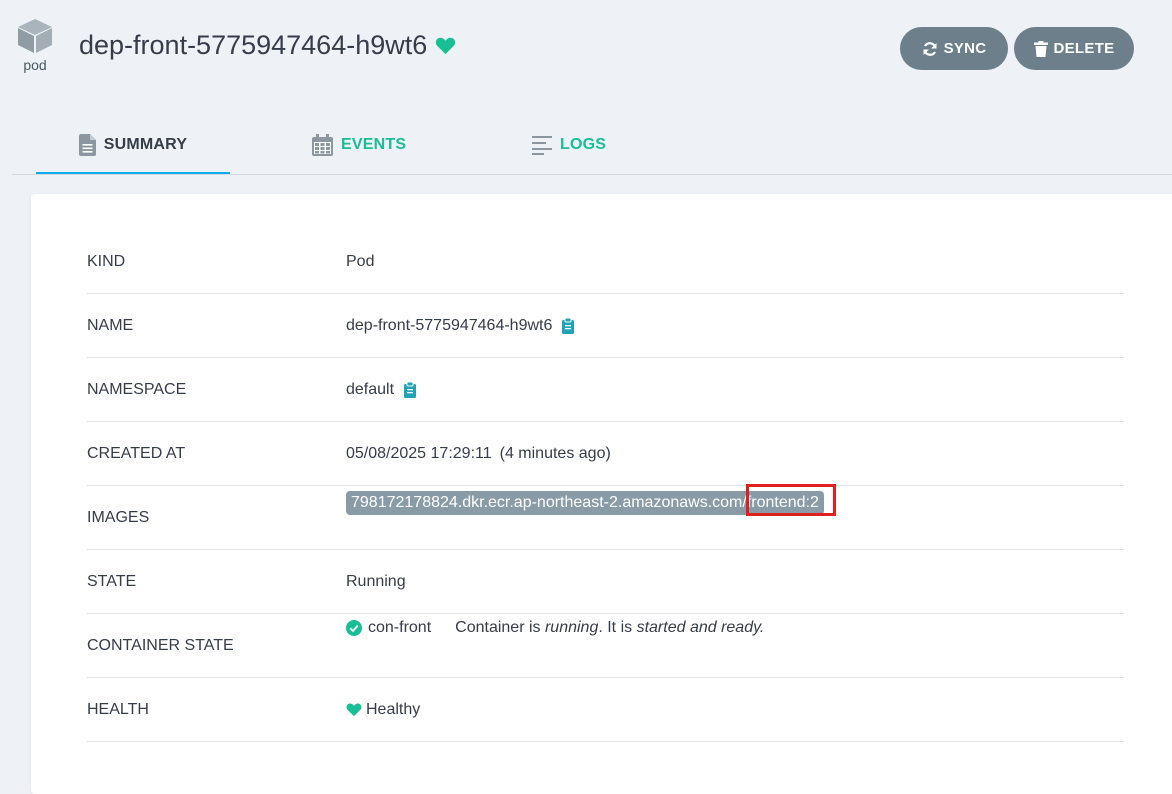 The width and height of the screenshot is (1172, 794). Describe the element at coordinates (1084, 48) in the screenshot. I see `delete-label: DELETE` at that location.